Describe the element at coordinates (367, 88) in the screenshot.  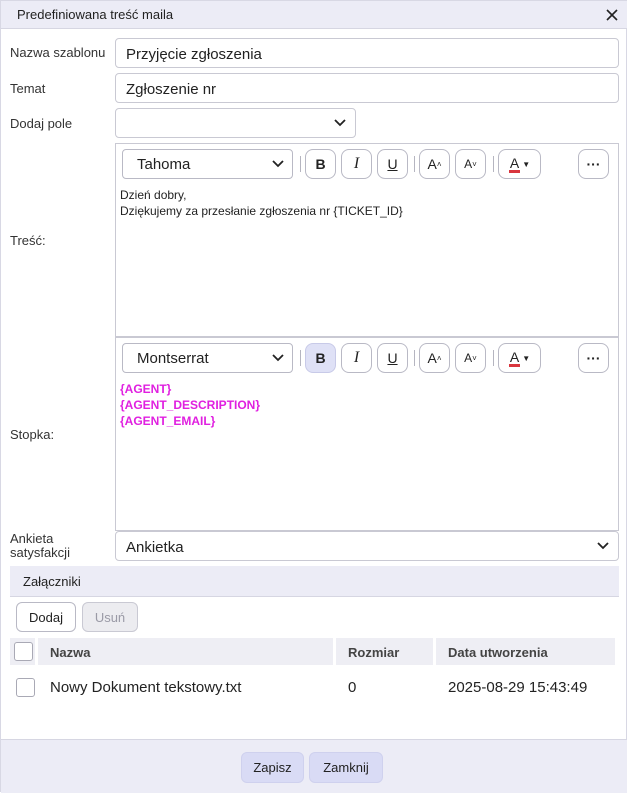
I see `subject-input: Zgłoszenie nr` at that location.